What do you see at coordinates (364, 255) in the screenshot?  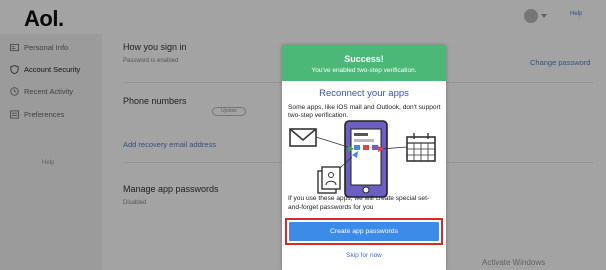 I see `skip-for-now-link: Skip for now` at bounding box center [364, 255].